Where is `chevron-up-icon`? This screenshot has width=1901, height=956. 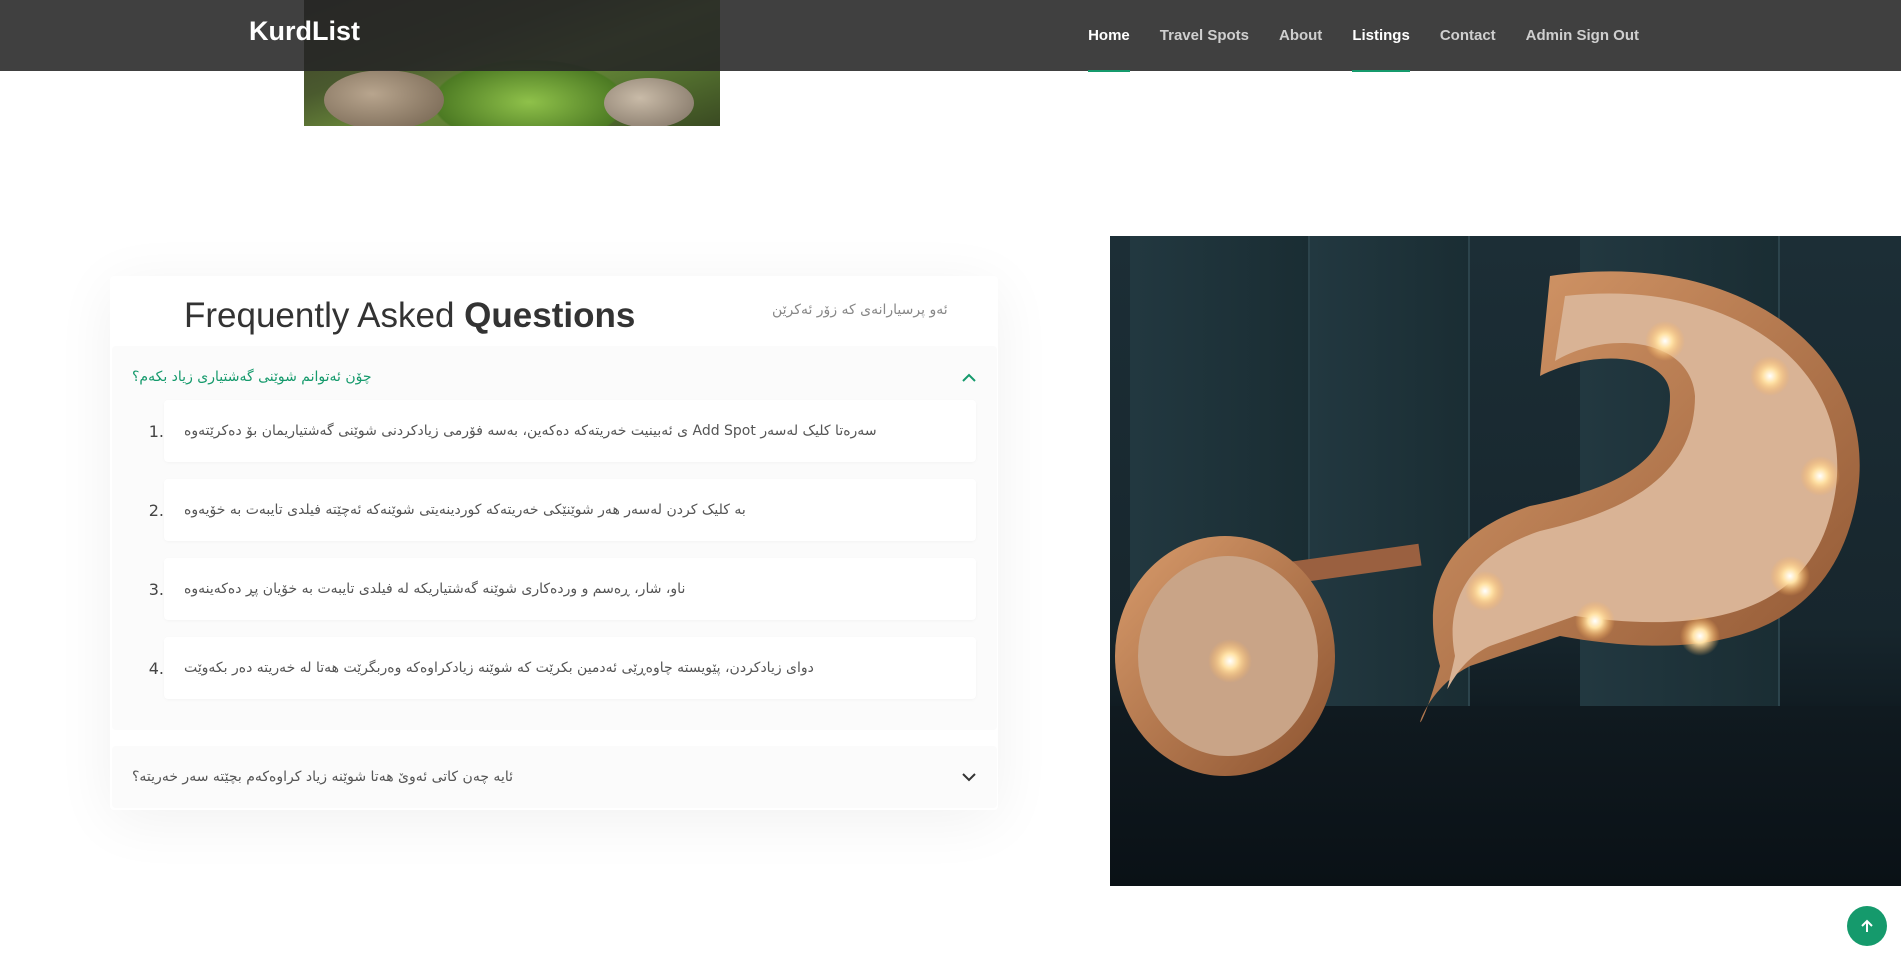 chevron-up-icon is located at coordinates (969, 377).